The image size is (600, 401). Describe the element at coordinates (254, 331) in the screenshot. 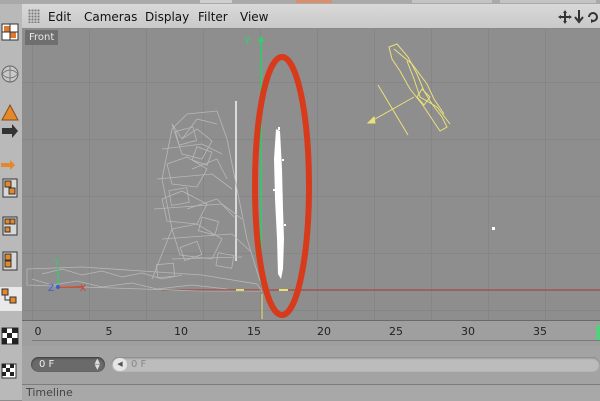

I see `tick-label: 15` at that location.